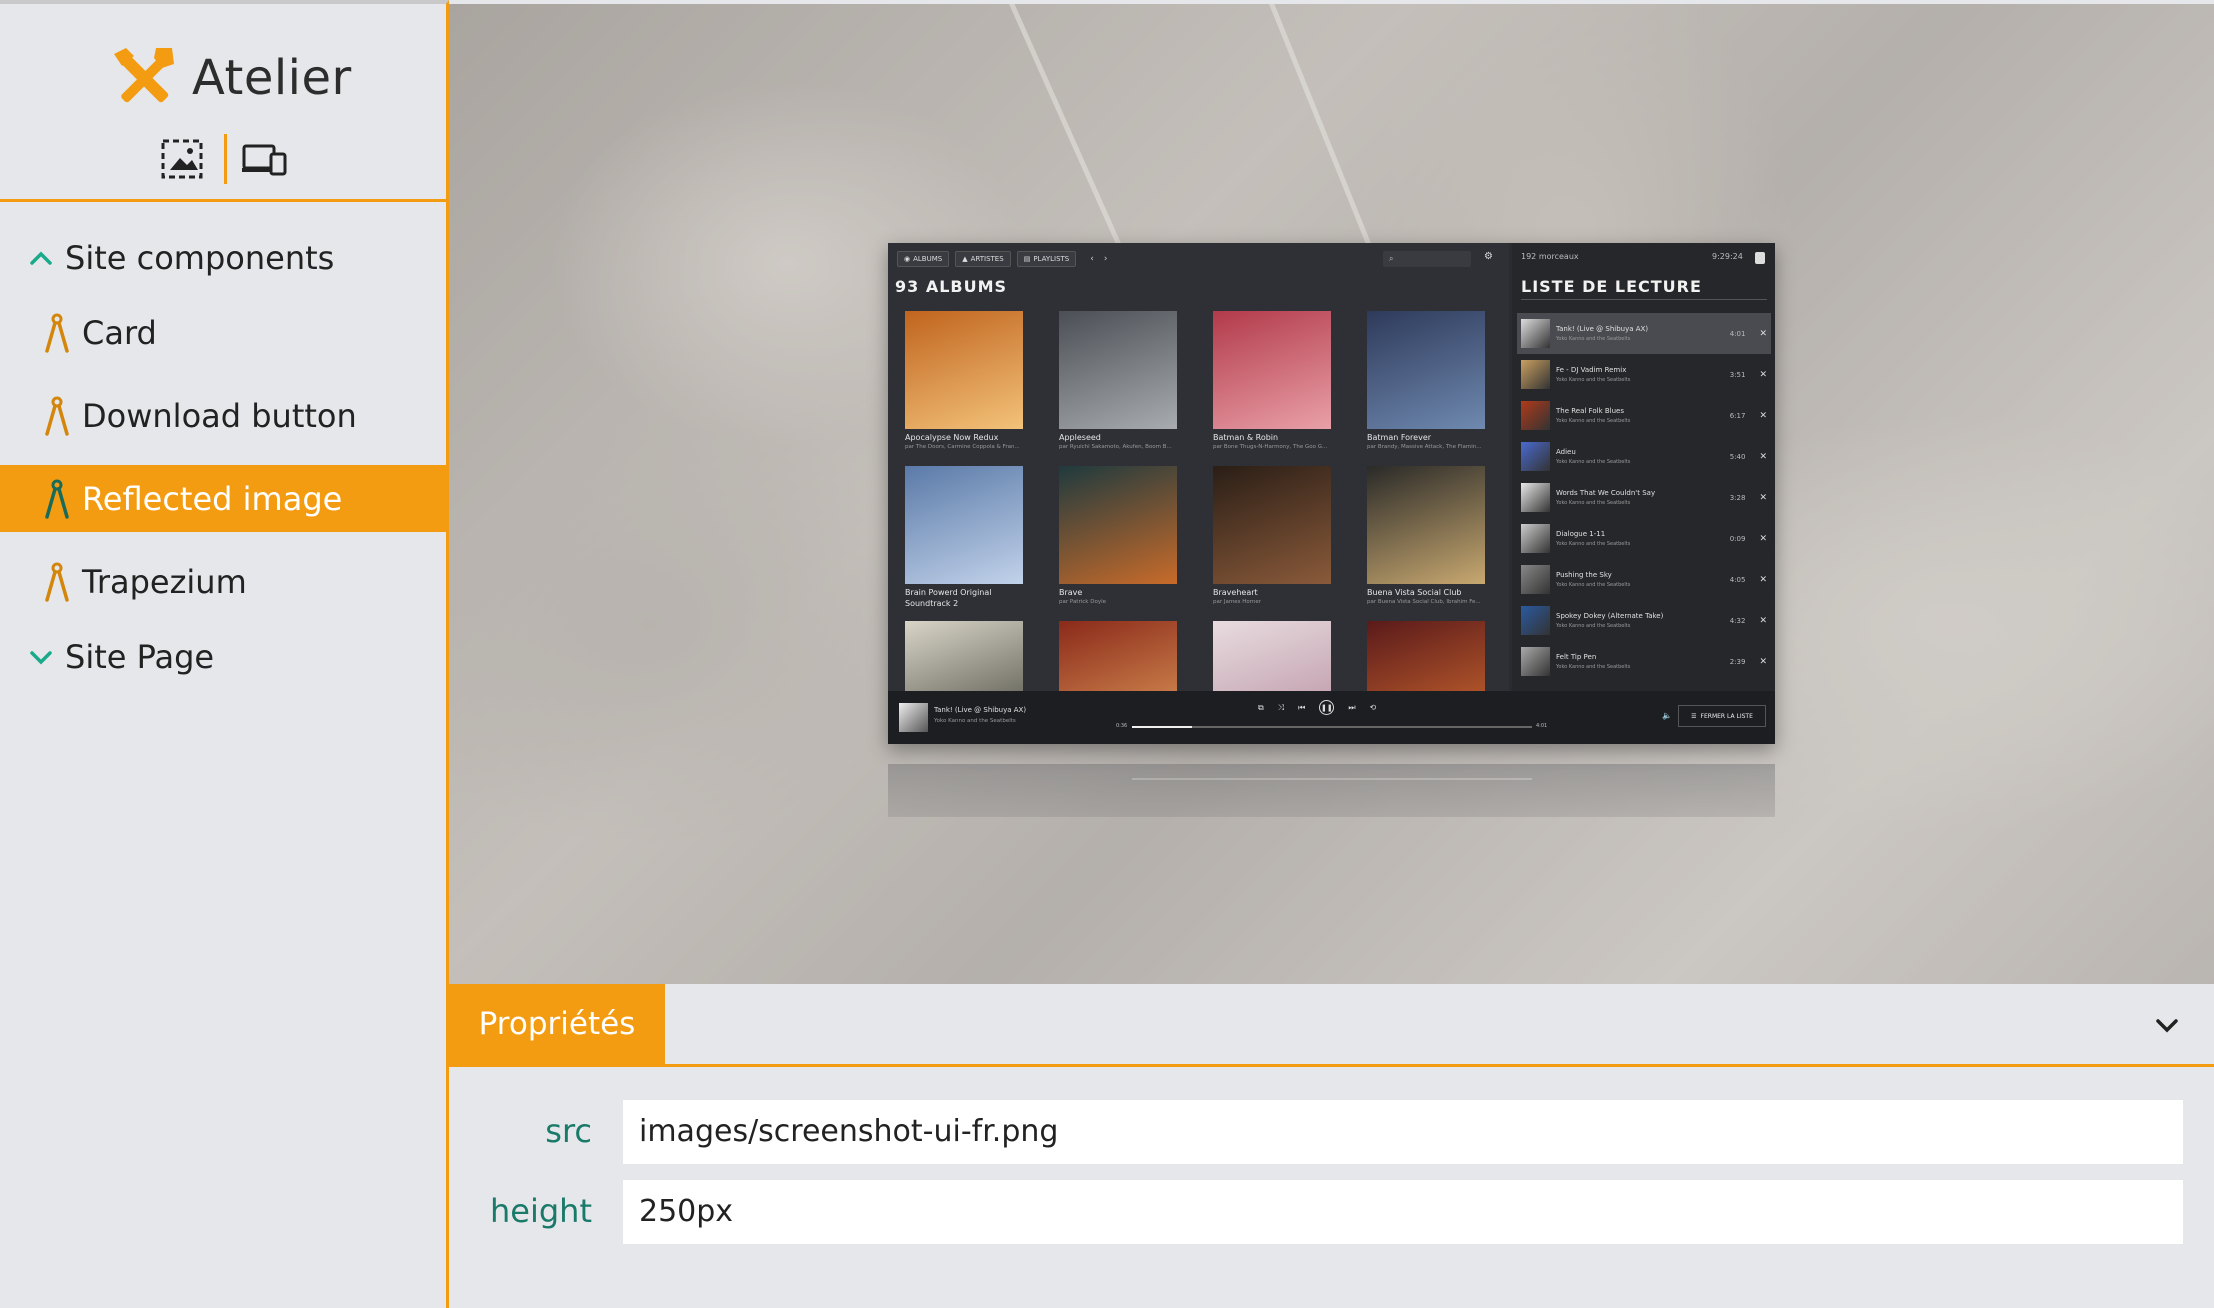  Describe the element at coordinates (223, 257) in the screenshot. I see `nav-group-site-components: Site components` at that location.